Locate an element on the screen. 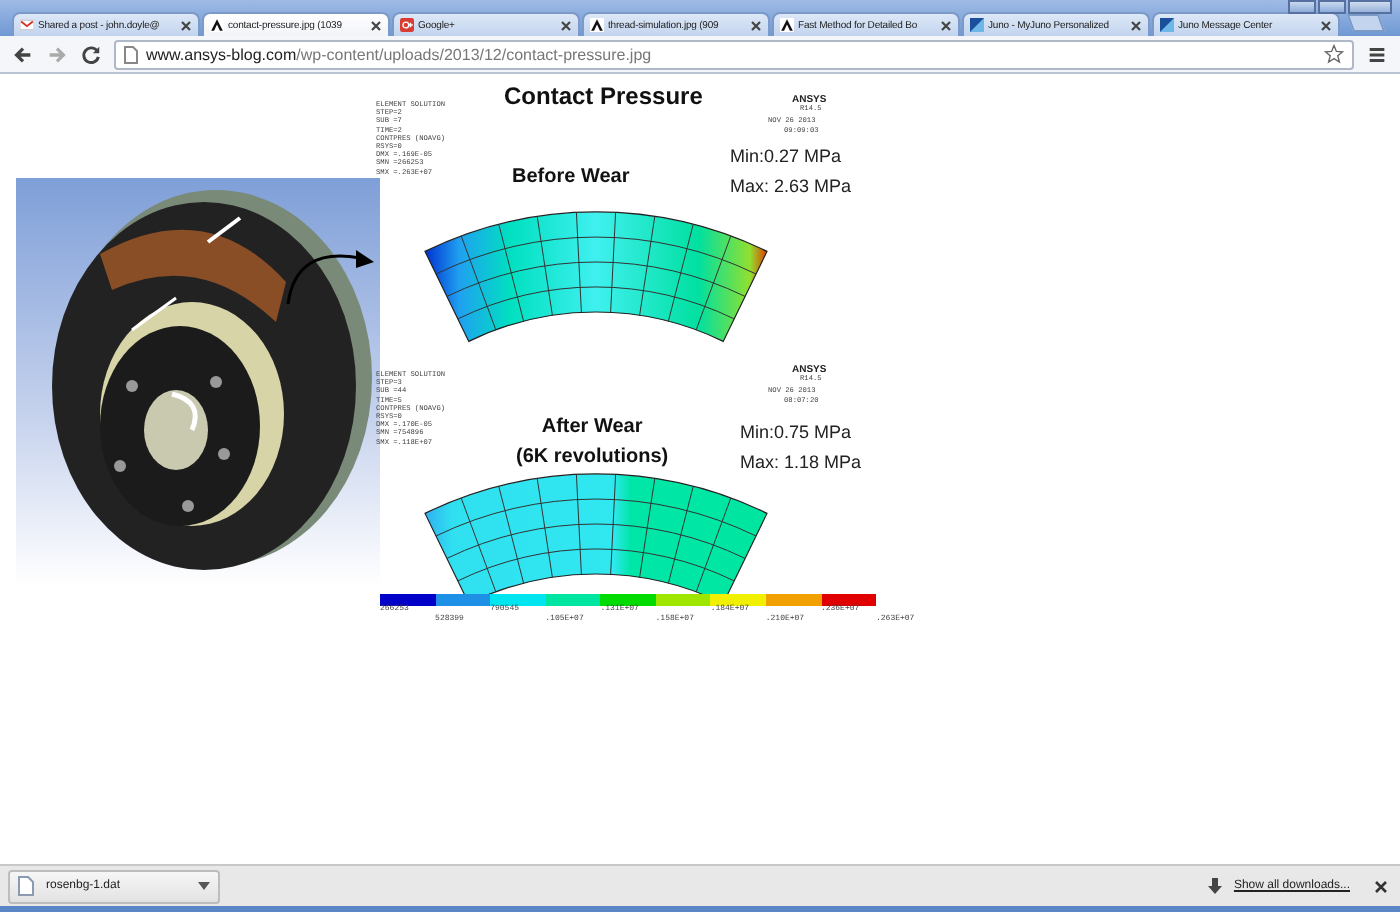 Image resolution: width=1400 pixels, height=912 pixels. close-button is located at coordinates (1370, 7).